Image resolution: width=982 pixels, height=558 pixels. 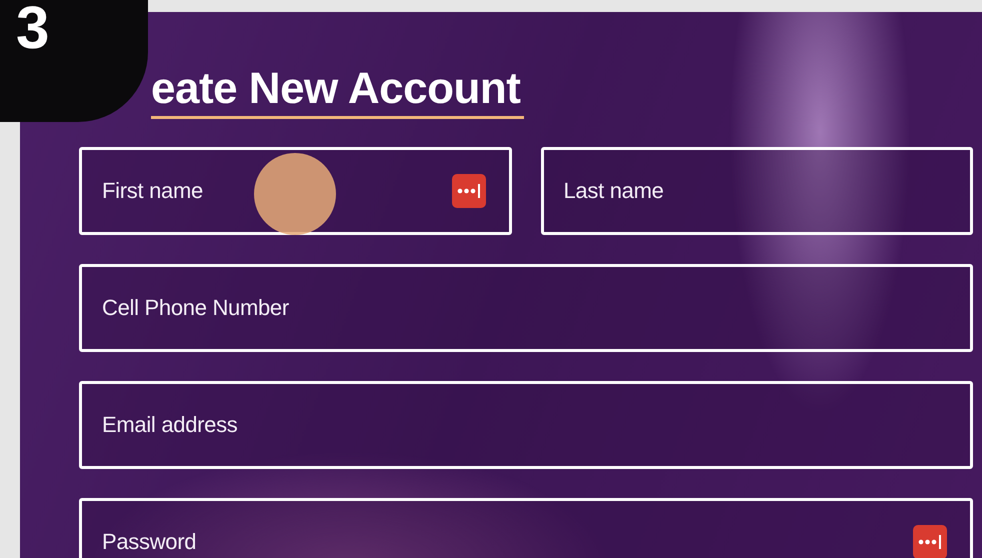 I want to click on input-field: Email address, so click(x=526, y=425).